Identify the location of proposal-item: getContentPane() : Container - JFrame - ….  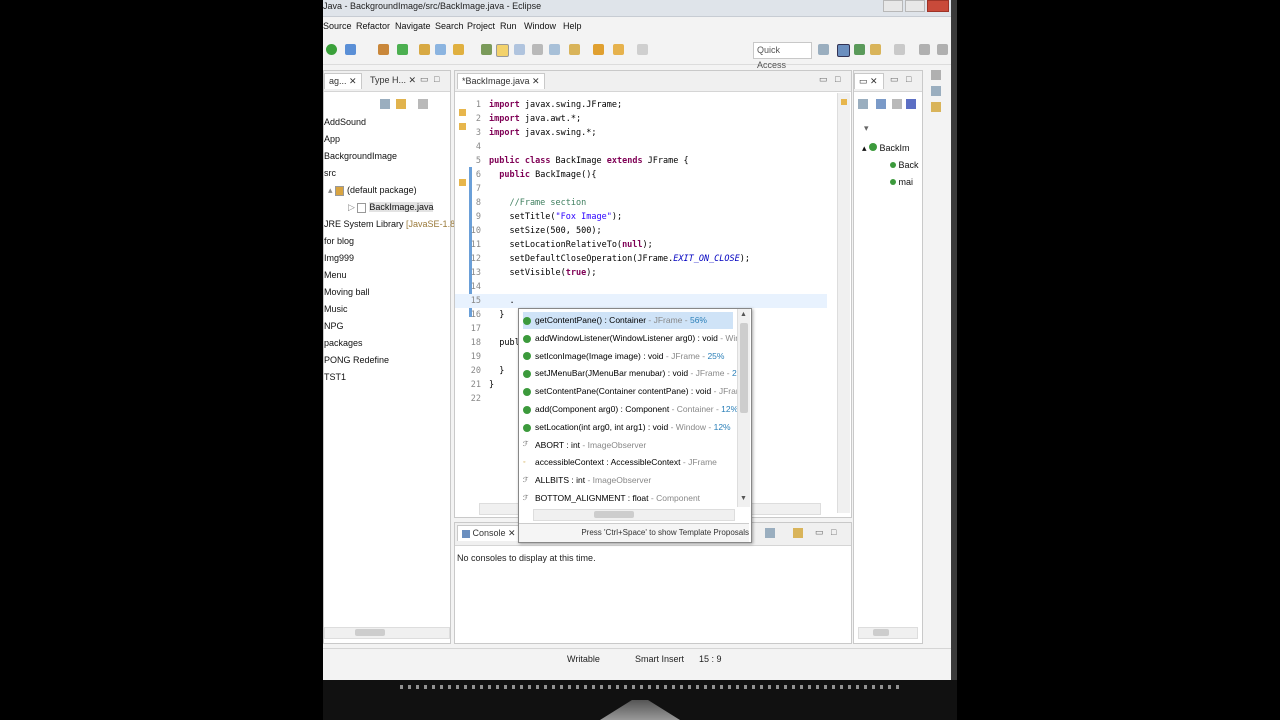
(628, 320).